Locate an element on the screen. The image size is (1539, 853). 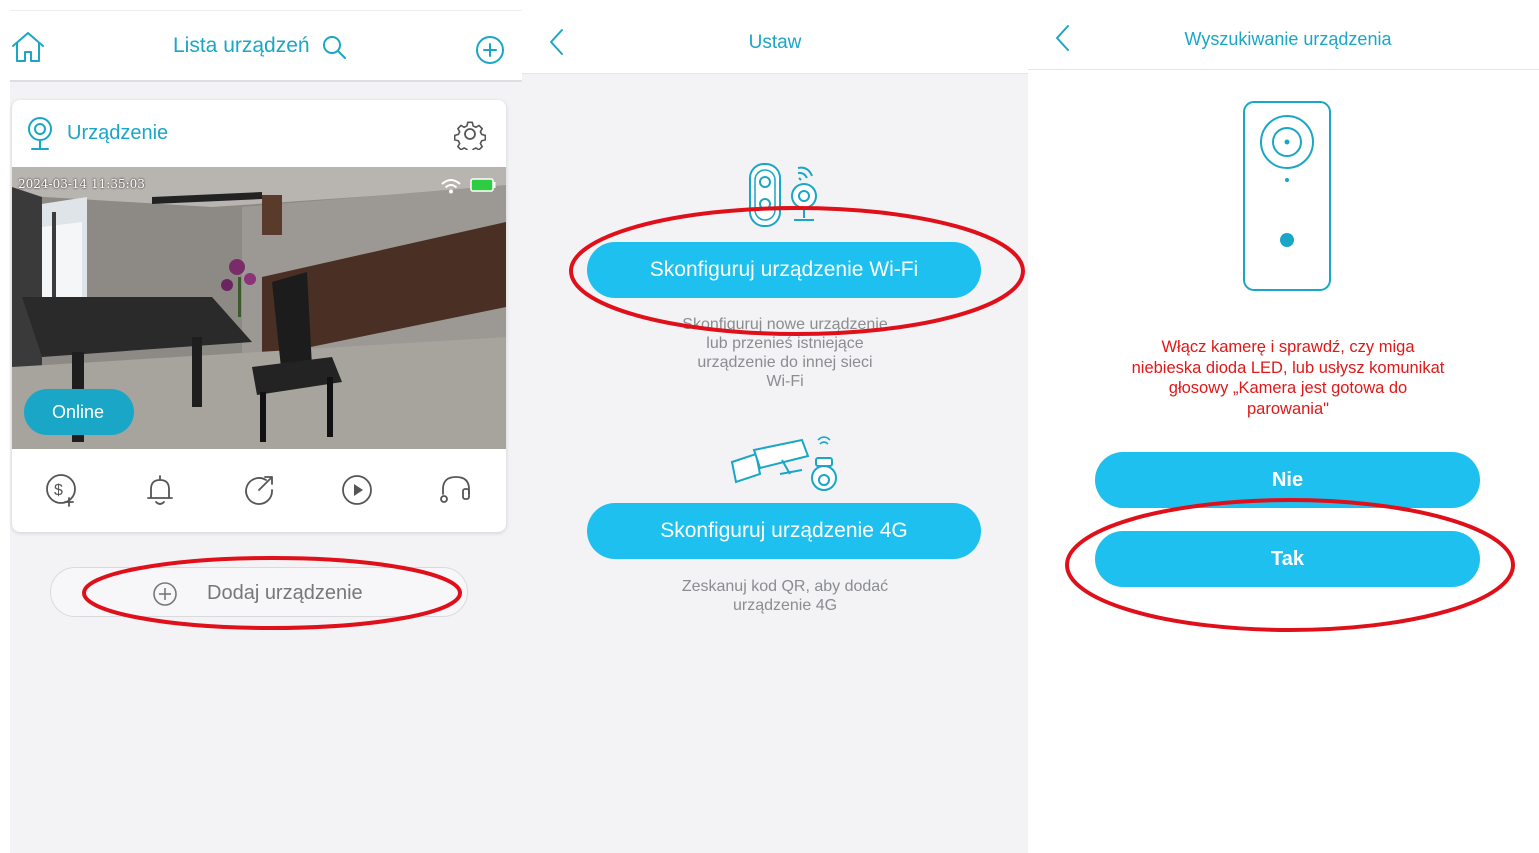
headset-icon is located at coordinates (456, 490).